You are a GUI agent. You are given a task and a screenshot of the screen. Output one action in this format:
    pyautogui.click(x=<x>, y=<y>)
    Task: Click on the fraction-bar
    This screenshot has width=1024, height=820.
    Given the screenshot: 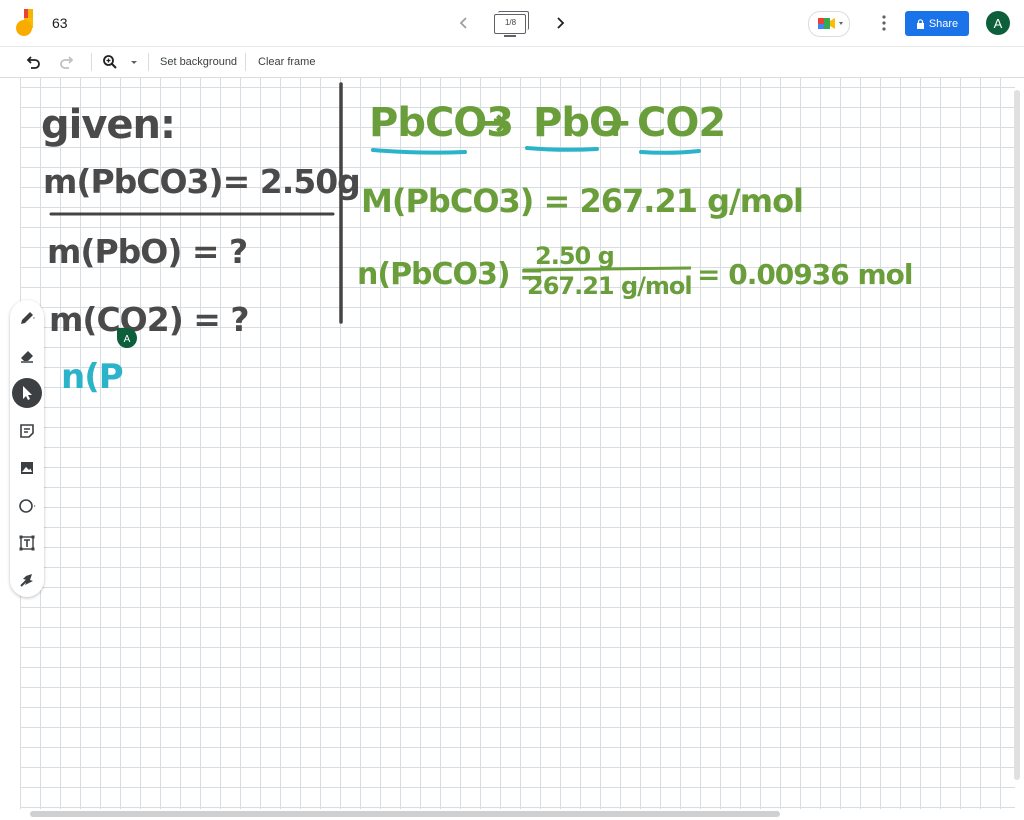 What is the action you would take?
    pyautogui.click(x=607, y=269)
    